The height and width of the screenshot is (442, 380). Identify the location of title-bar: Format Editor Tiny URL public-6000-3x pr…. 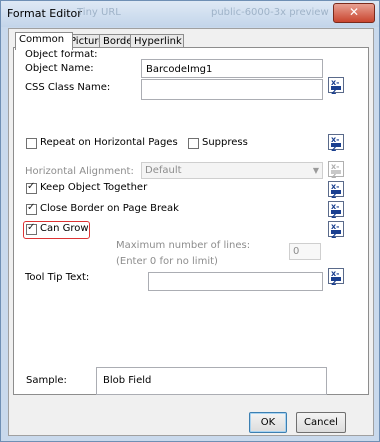
(190, 14).